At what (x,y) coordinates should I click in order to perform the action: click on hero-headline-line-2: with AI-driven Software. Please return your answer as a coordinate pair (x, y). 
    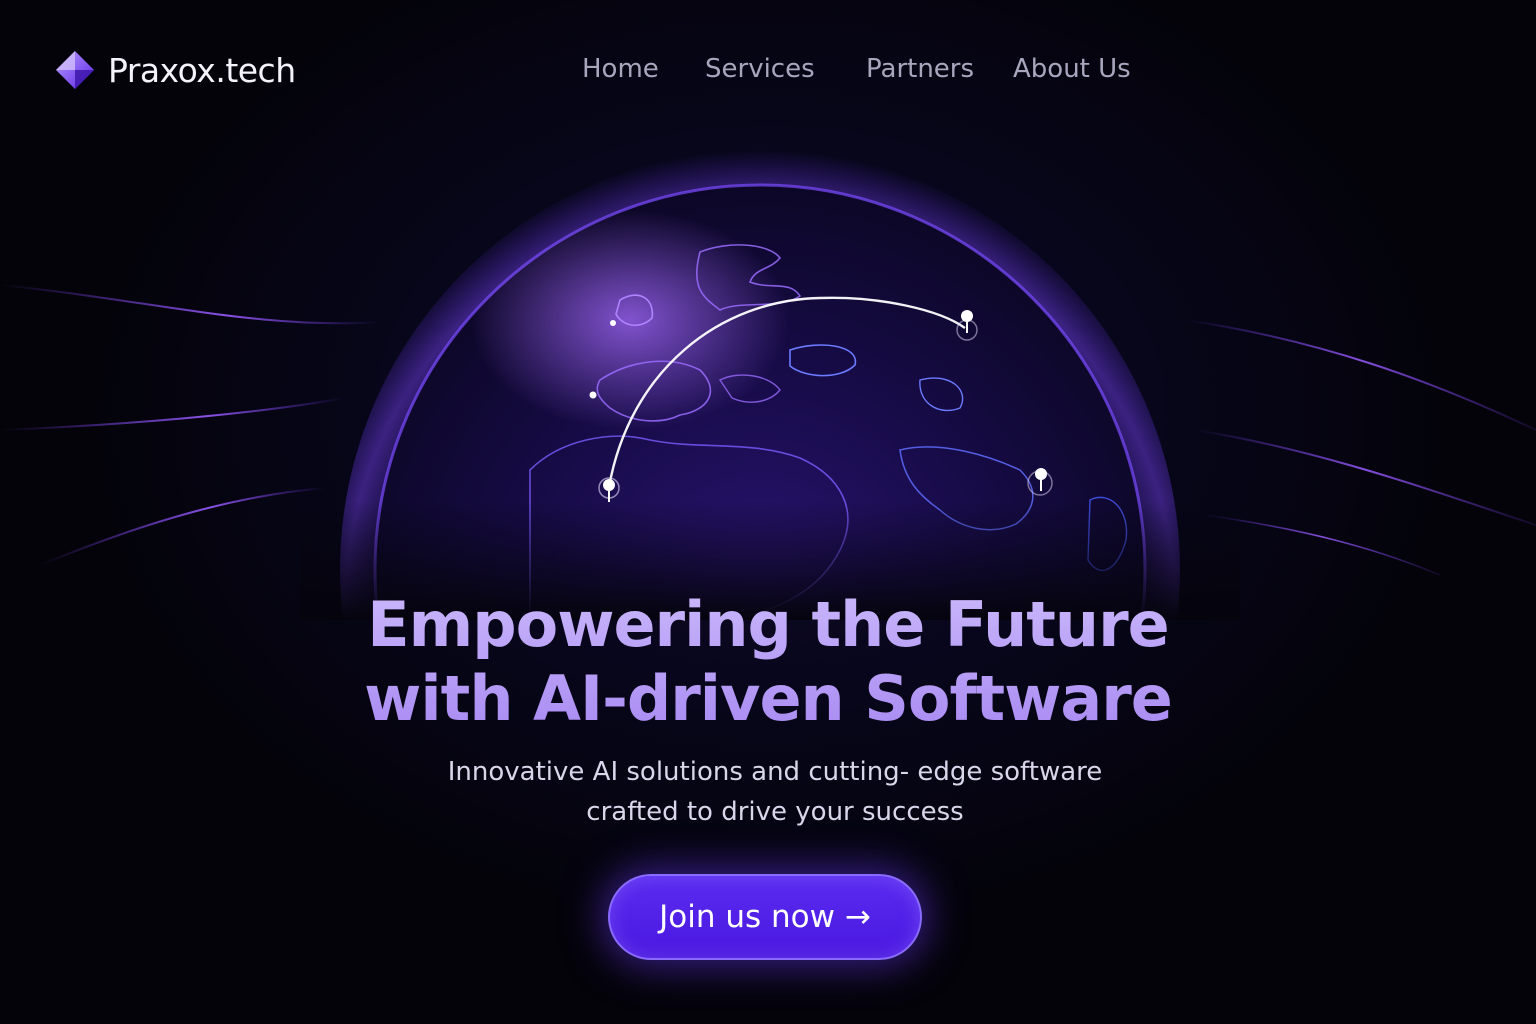
    Looking at the image, I should click on (768, 698).